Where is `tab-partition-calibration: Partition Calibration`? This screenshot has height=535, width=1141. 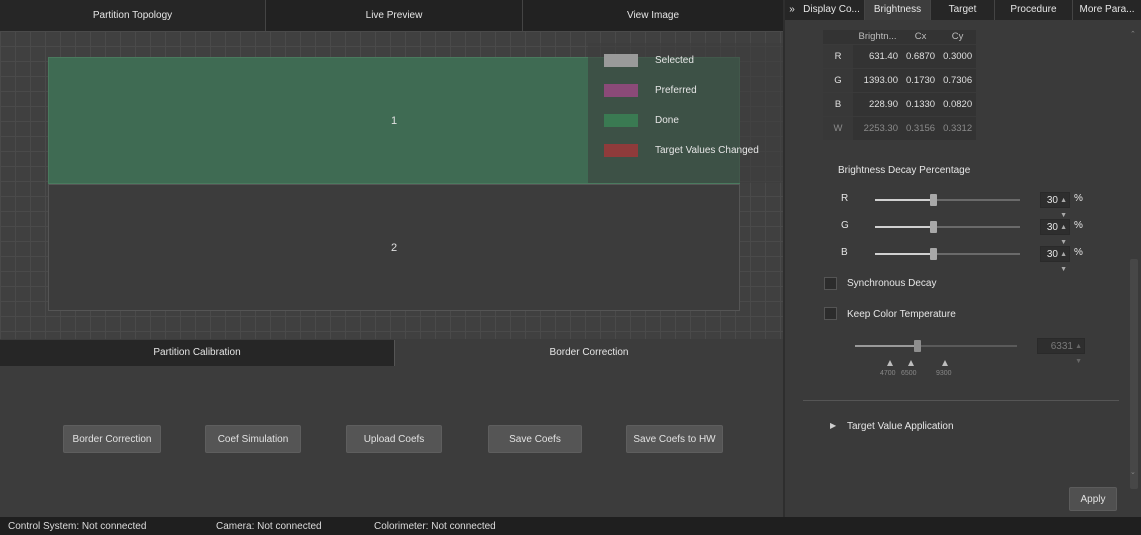 tab-partition-calibration: Partition Calibration is located at coordinates (197, 353).